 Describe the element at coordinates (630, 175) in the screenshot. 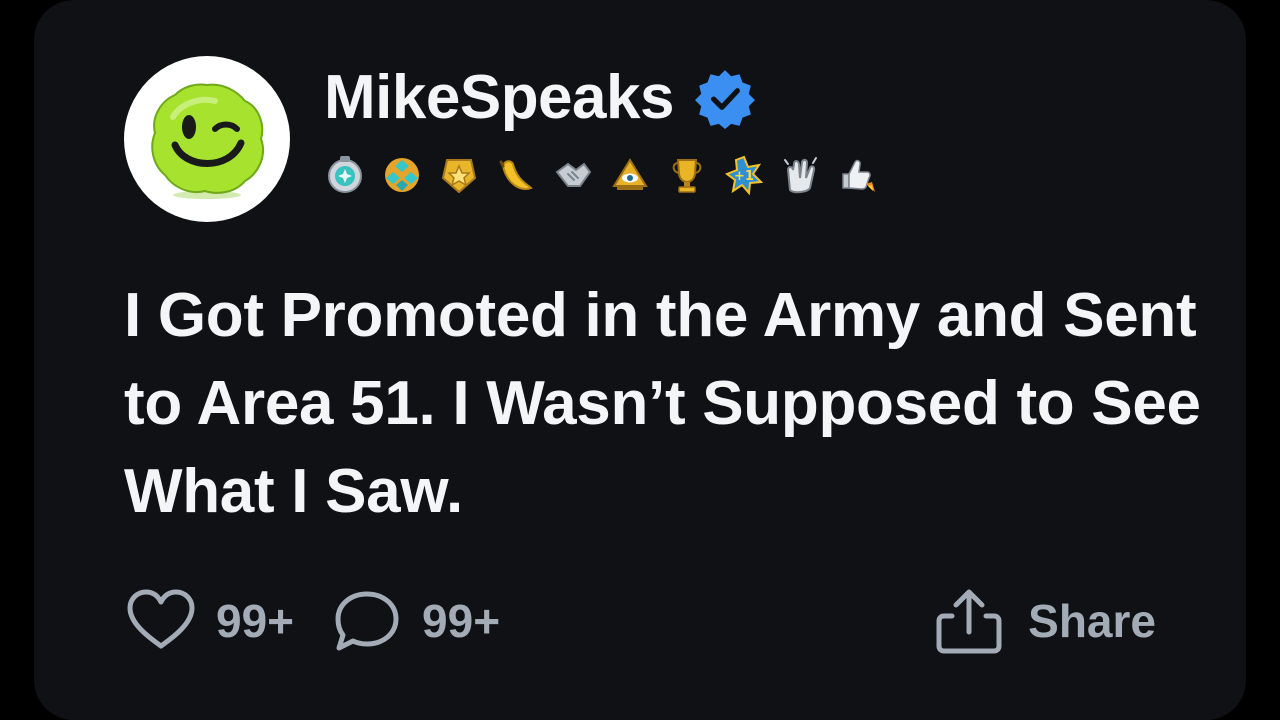

I see `pyramid-eye-icon` at that location.